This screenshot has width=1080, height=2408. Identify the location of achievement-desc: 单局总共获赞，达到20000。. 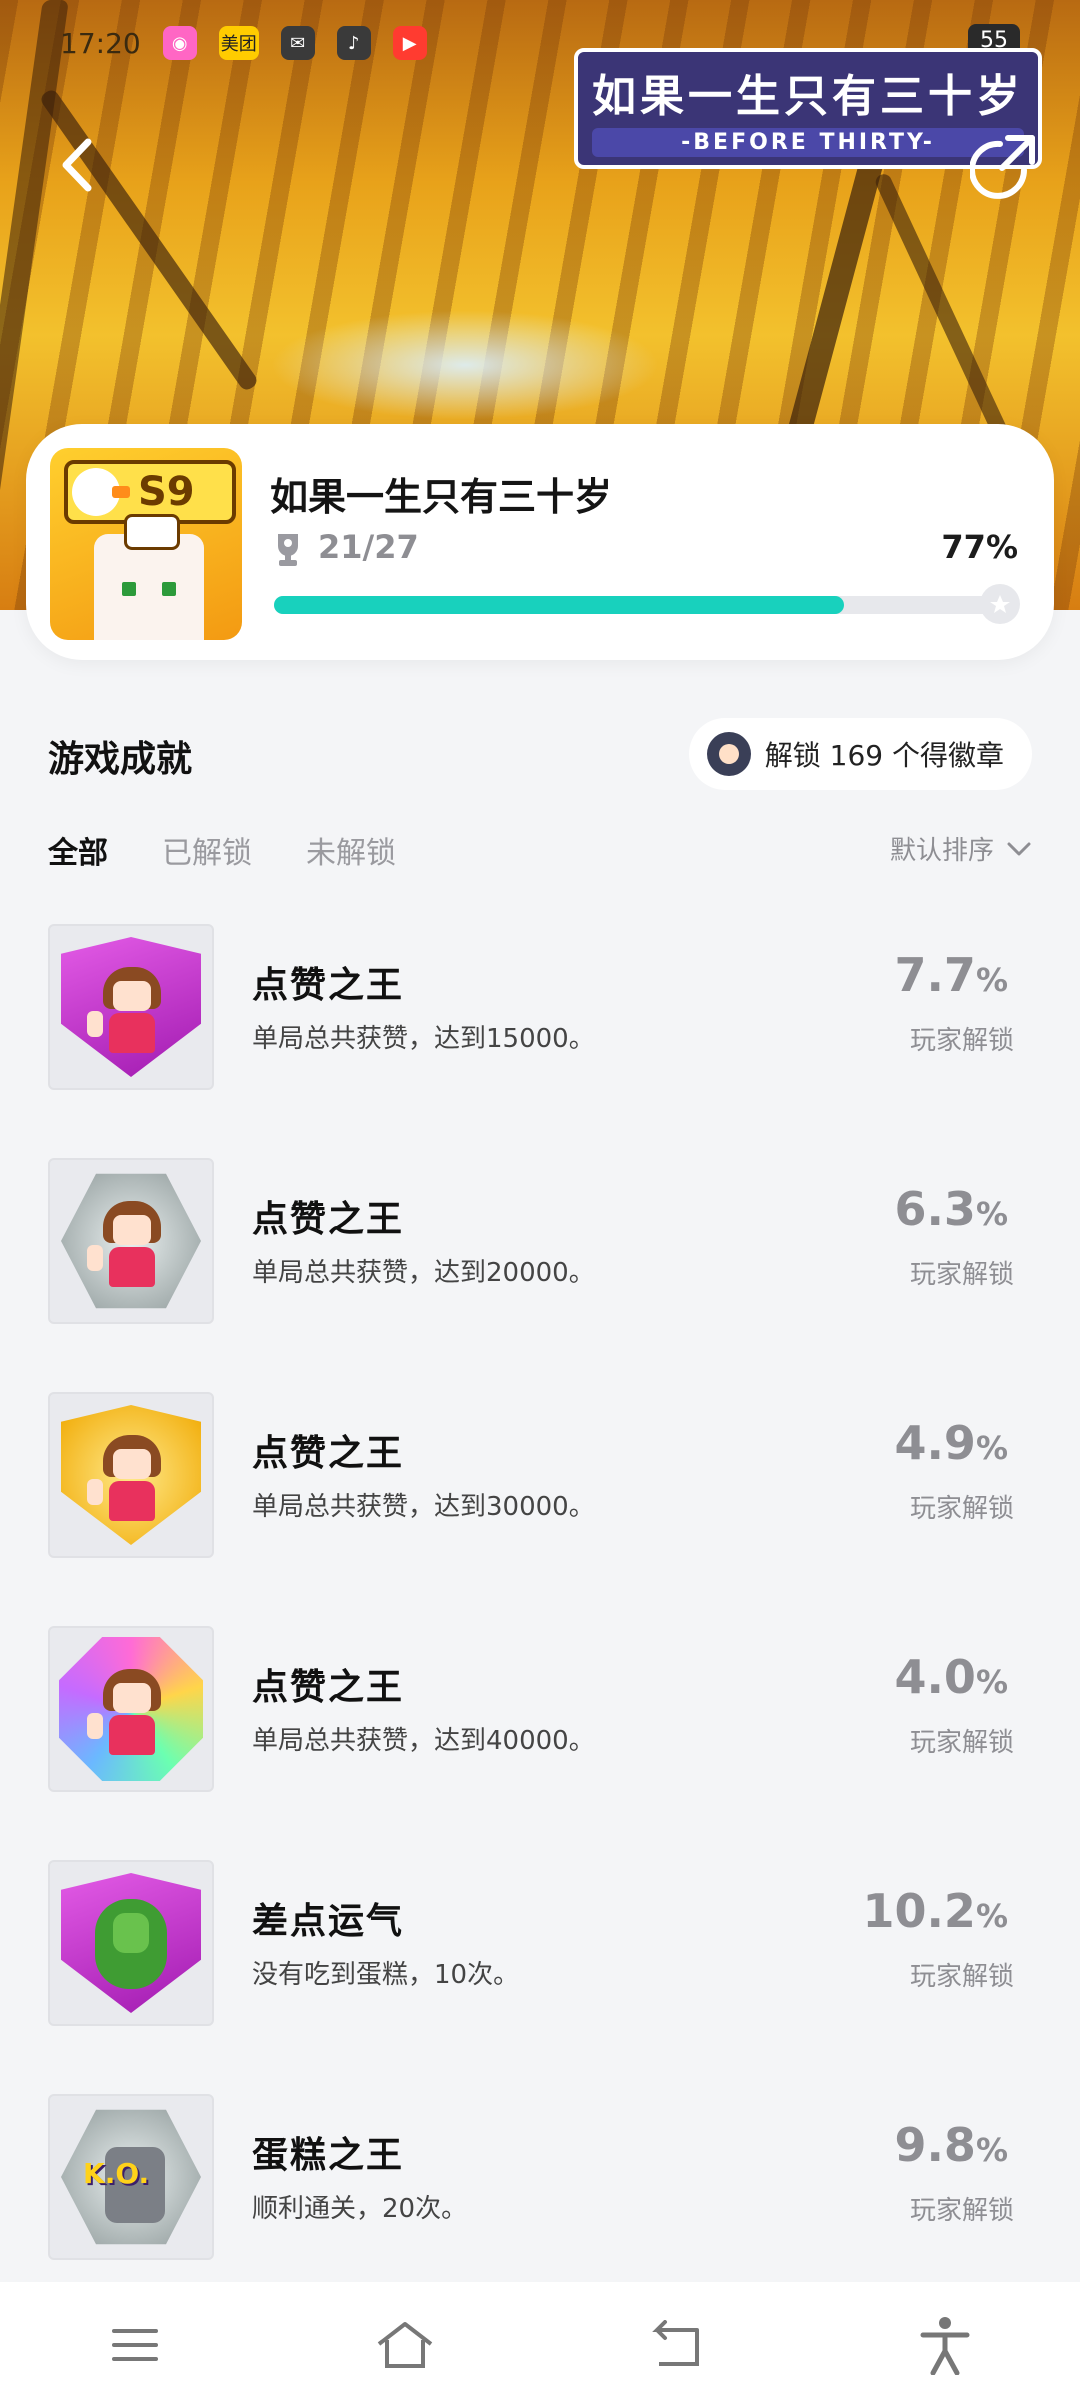
(423, 1273).